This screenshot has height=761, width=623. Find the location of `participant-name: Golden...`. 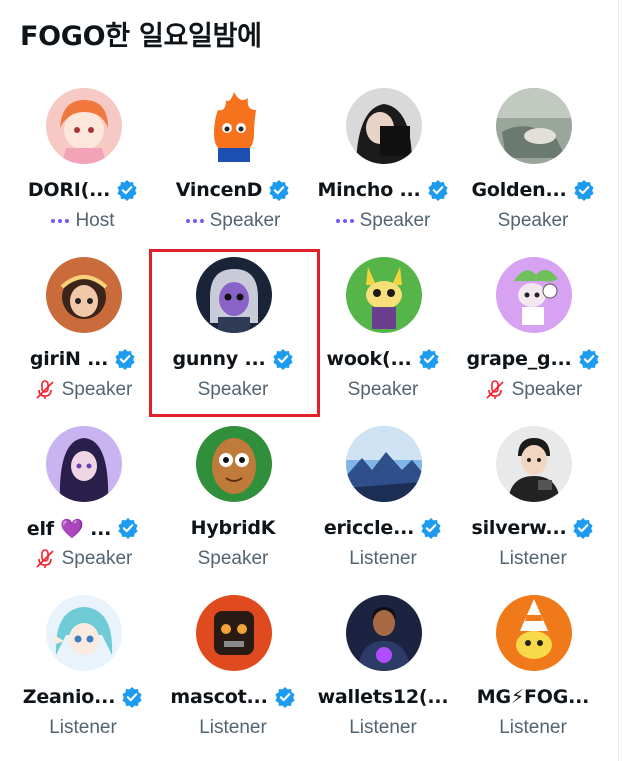

participant-name: Golden... is located at coordinates (519, 190).